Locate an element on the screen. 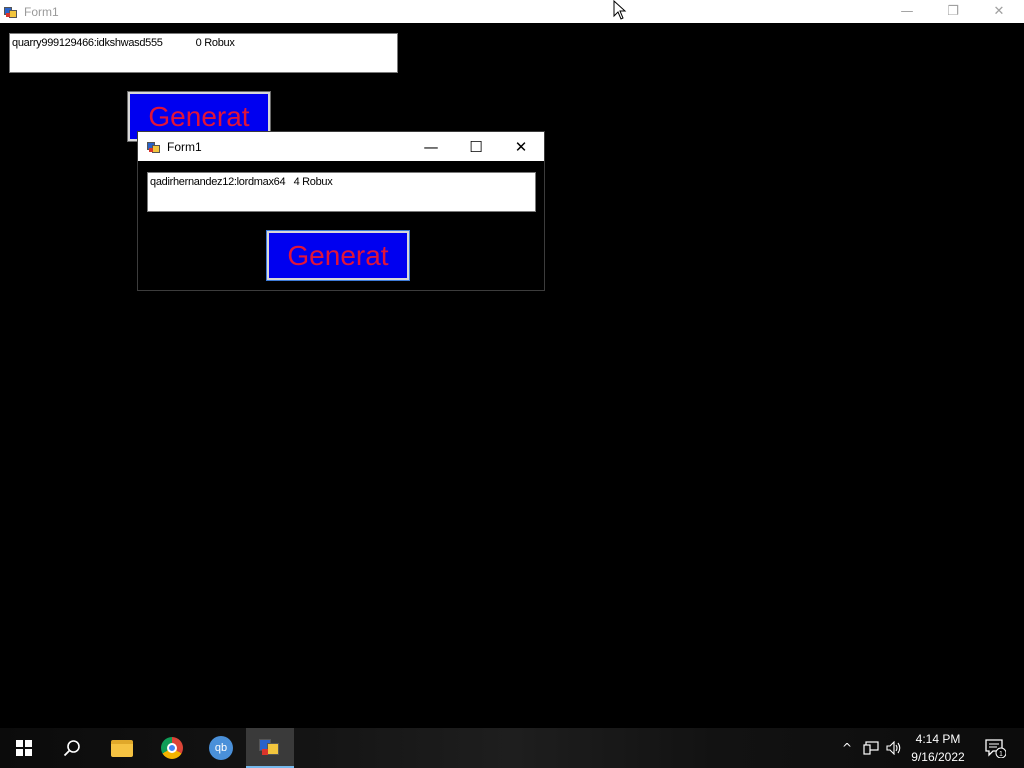 This screenshot has width=1024, height=768. notification-count: 1 is located at coordinates (1001, 754).